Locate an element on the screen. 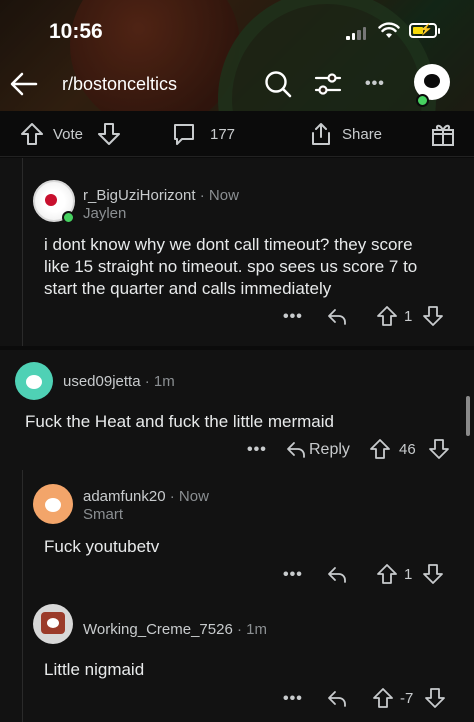  user-flair: Jaylen is located at coordinates (105, 213).